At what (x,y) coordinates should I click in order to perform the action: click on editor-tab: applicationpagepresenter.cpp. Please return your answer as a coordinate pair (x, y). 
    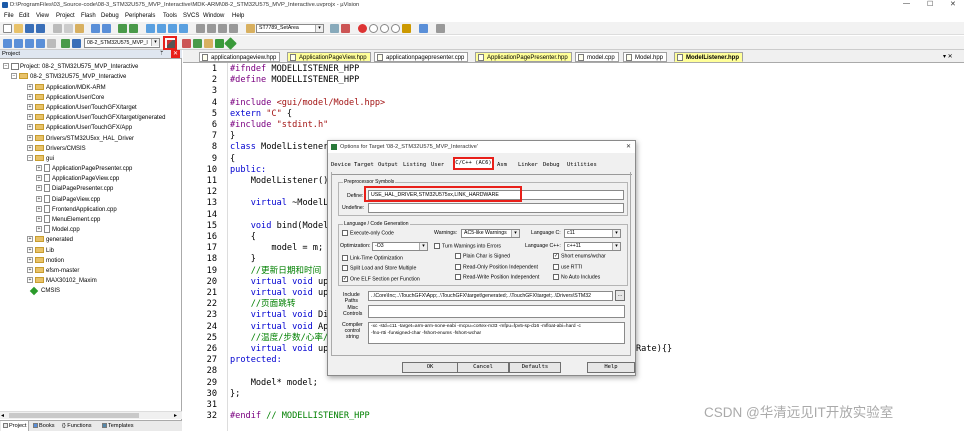
    Looking at the image, I should click on (421, 57).